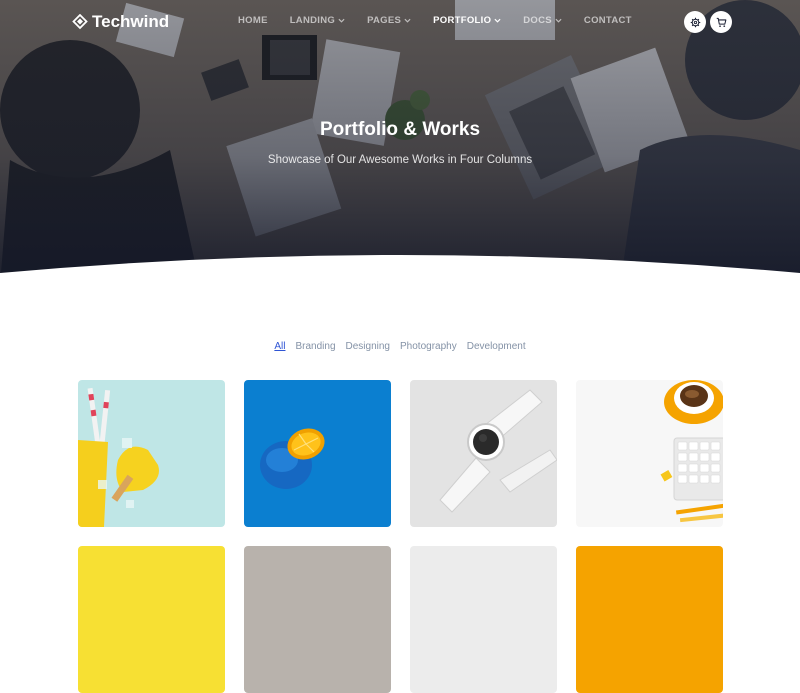 This screenshot has height=693, width=800. I want to click on filter-development: Development, so click(496, 346).